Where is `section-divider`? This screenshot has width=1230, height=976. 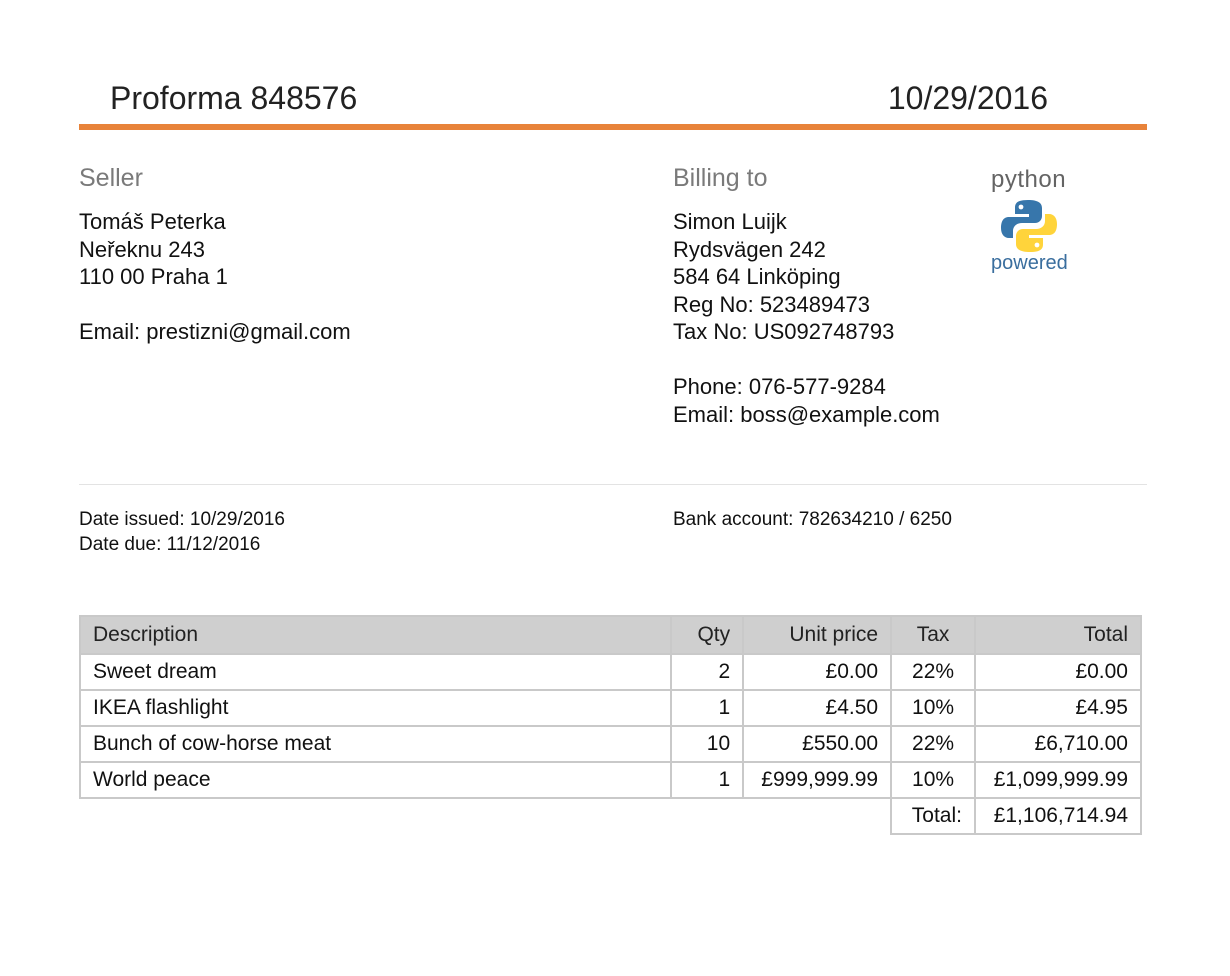 section-divider is located at coordinates (613, 484).